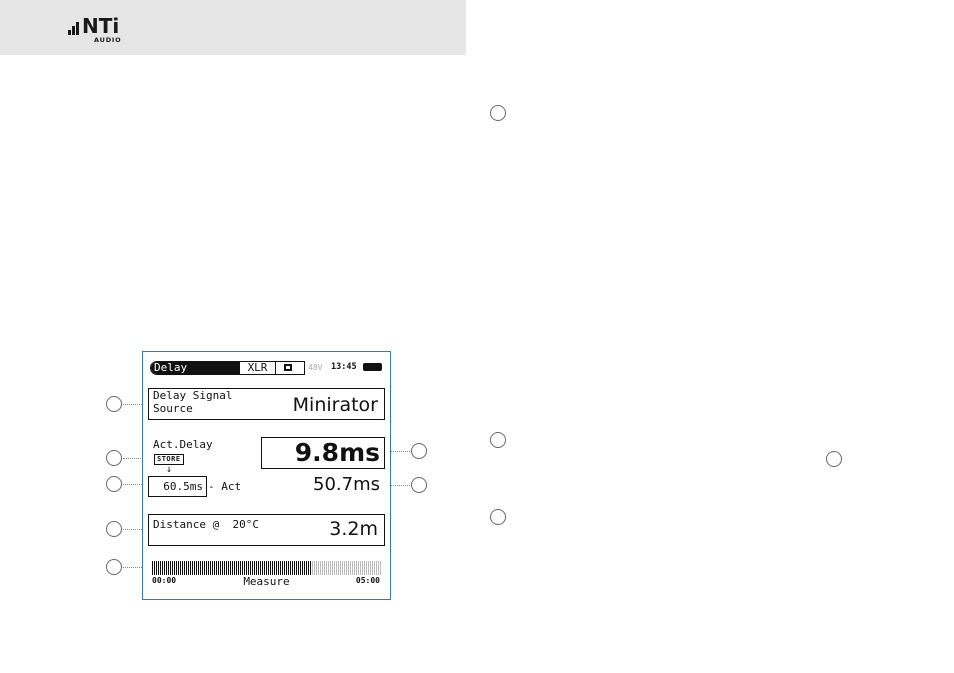 Image resolution: width=954 pixels, height=673 pixels. I want to click on signal-source-value: Minirator, so click(335, 405).